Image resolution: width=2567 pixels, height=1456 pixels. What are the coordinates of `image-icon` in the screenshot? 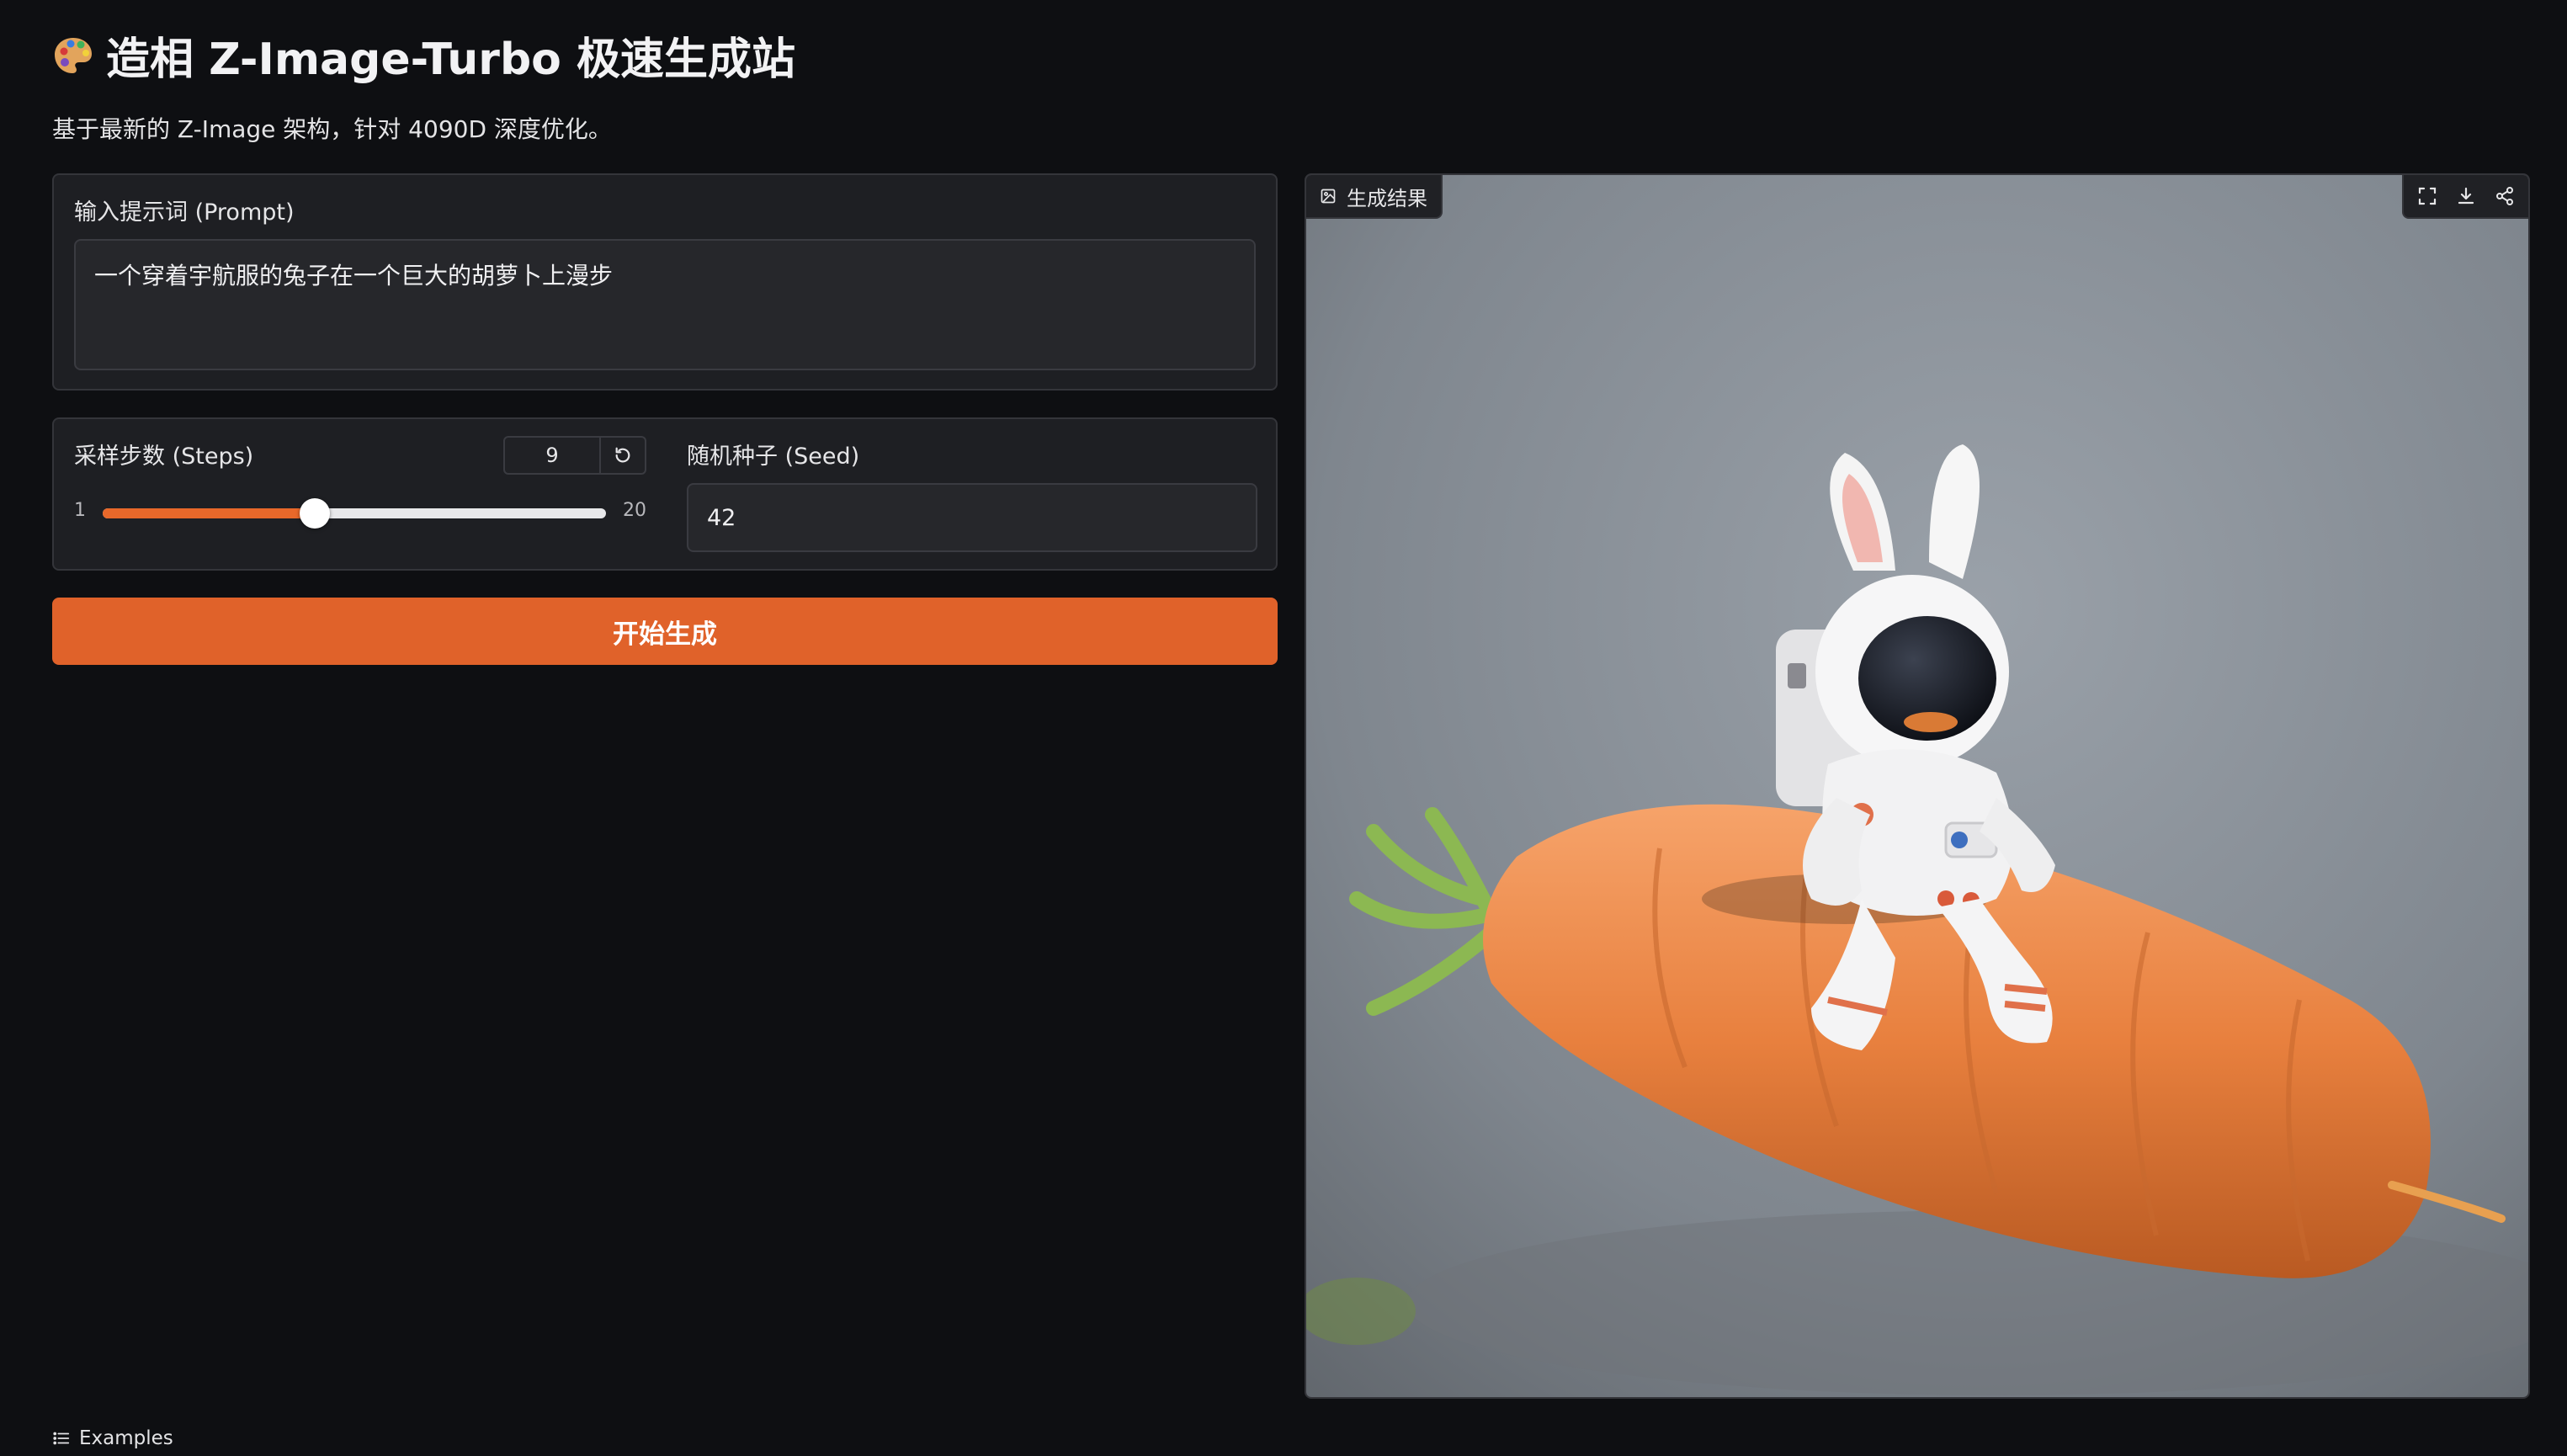 It's located at (1328, 196).